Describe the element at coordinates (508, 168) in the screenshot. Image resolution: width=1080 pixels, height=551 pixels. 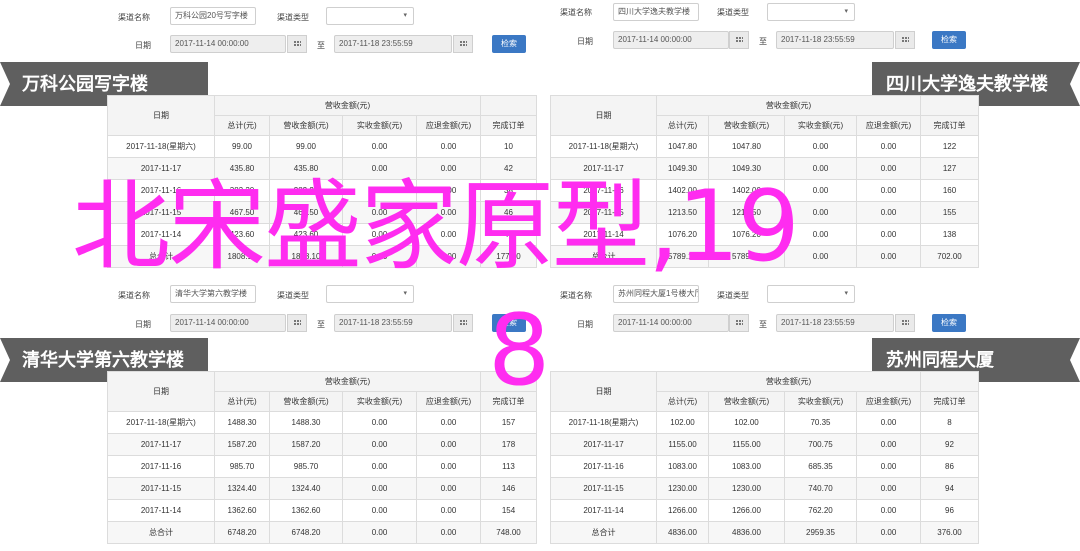
I see `cell-orders: 42` at that location.